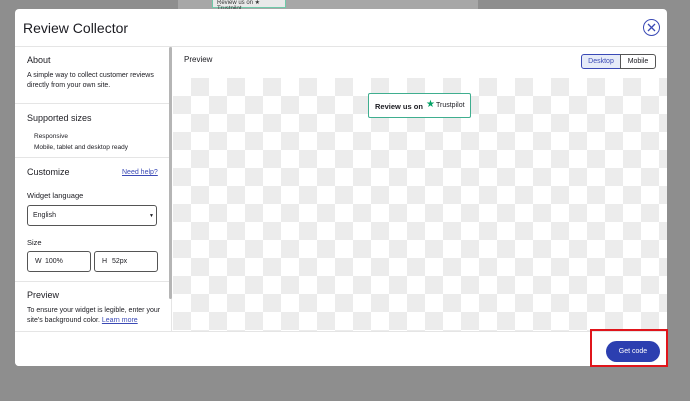 This screenshot has width=690, height=401. Describe the element at coordinates (430, 104) in the screenshot. I see `trustpilot-star-icon: ★` at that location.